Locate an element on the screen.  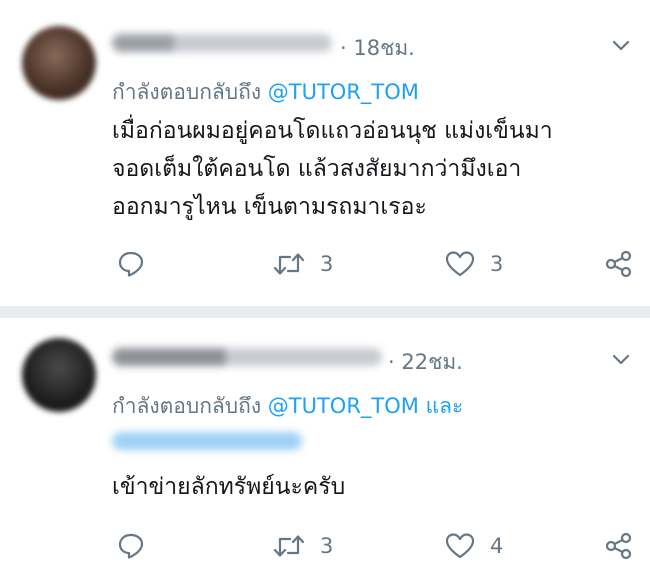
tweet-actions: 3 3 is located at coordinates (325, 264).